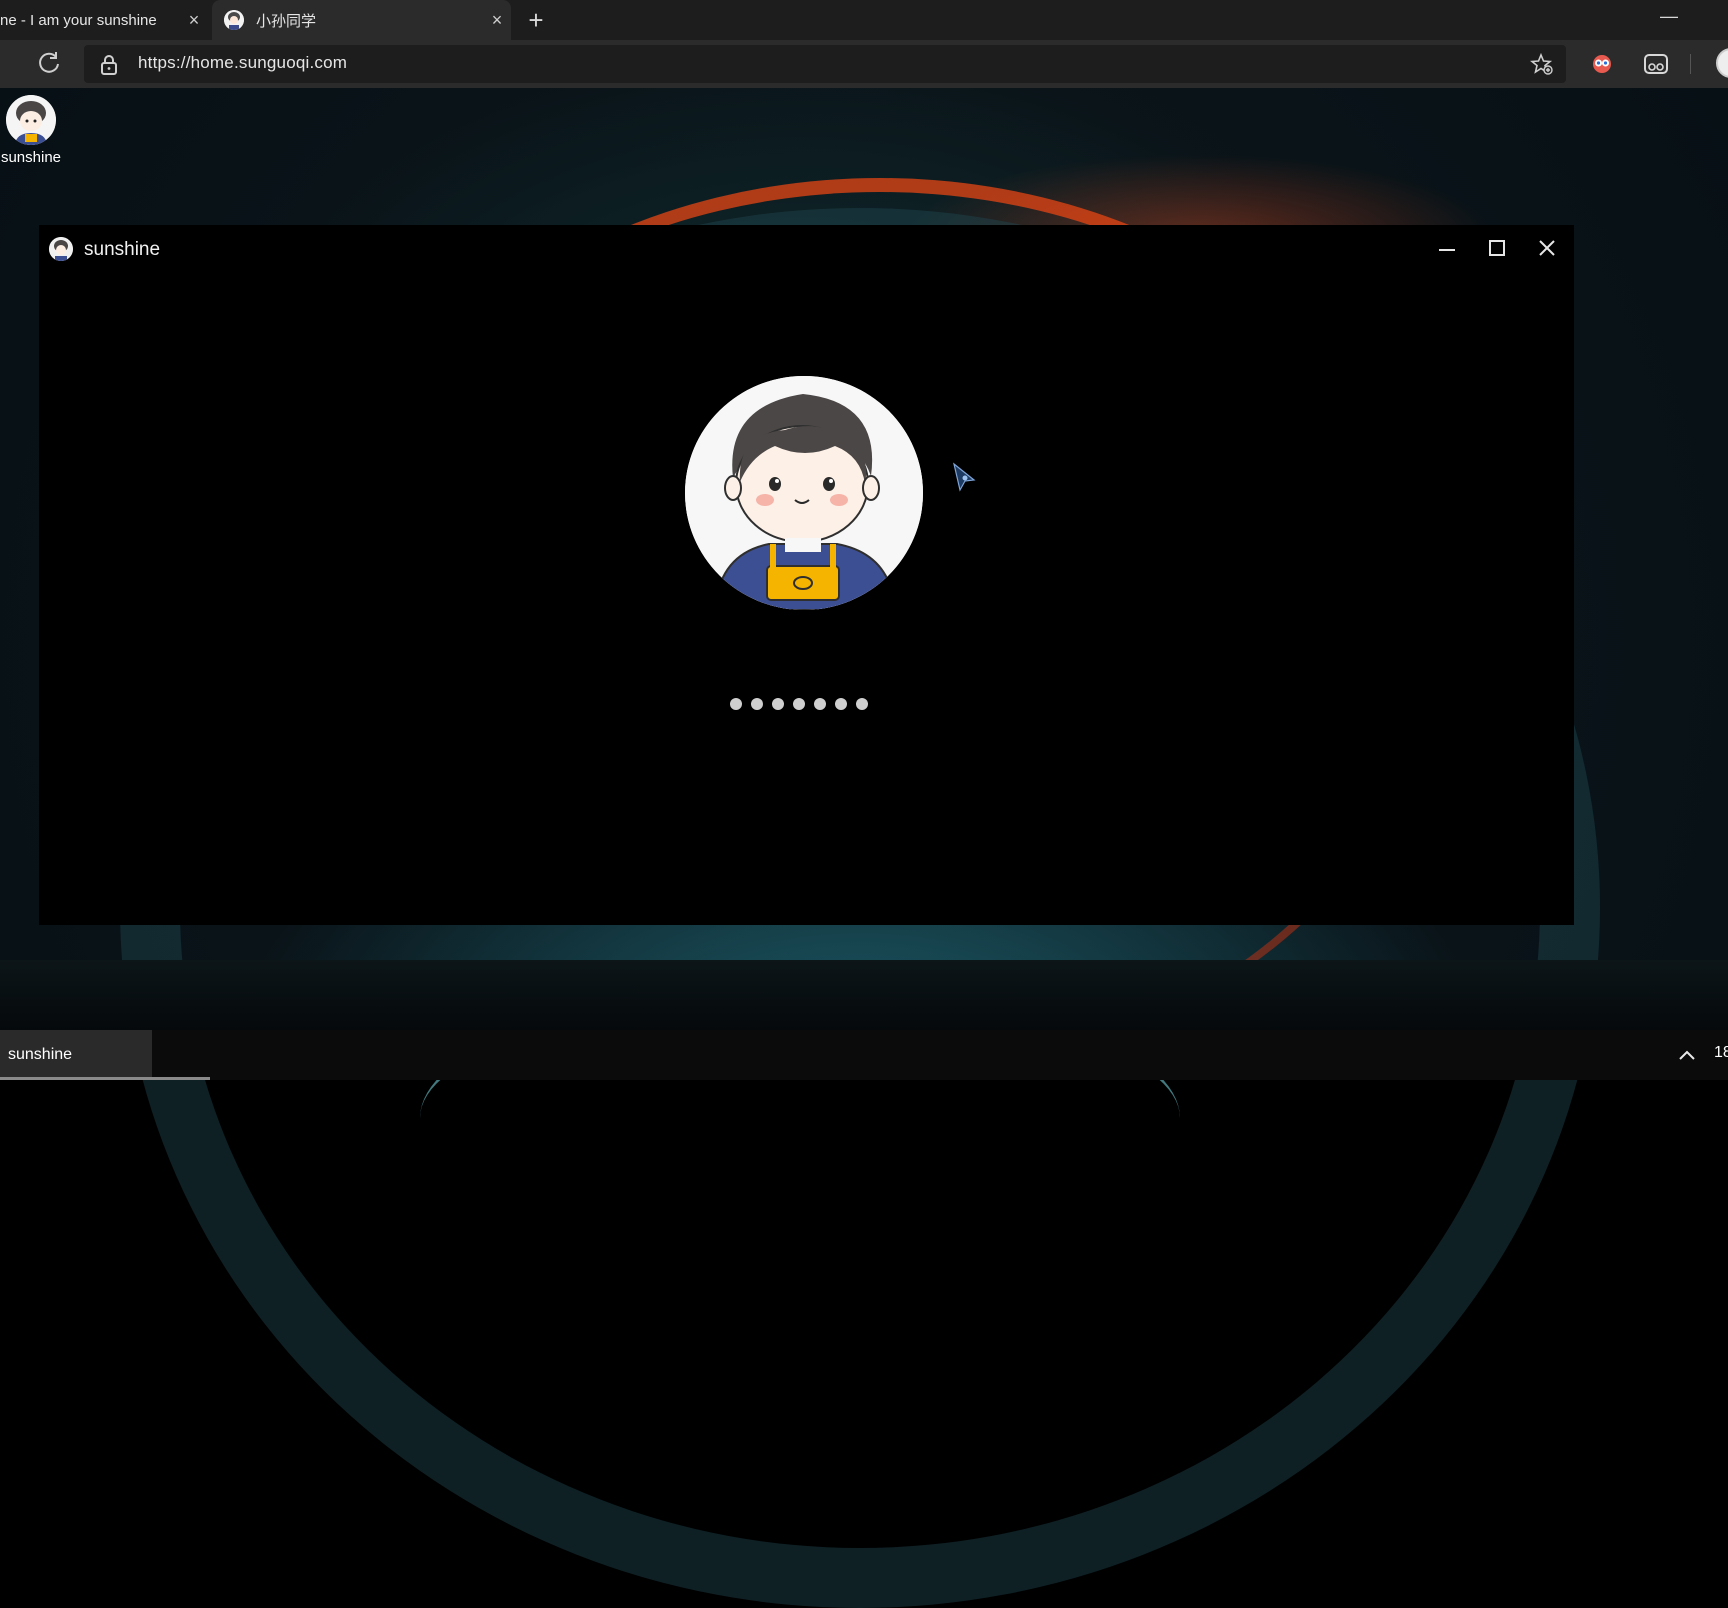  I want to click on tab-sunshine: ne - I am your sunshine ×, so click(104, 20).